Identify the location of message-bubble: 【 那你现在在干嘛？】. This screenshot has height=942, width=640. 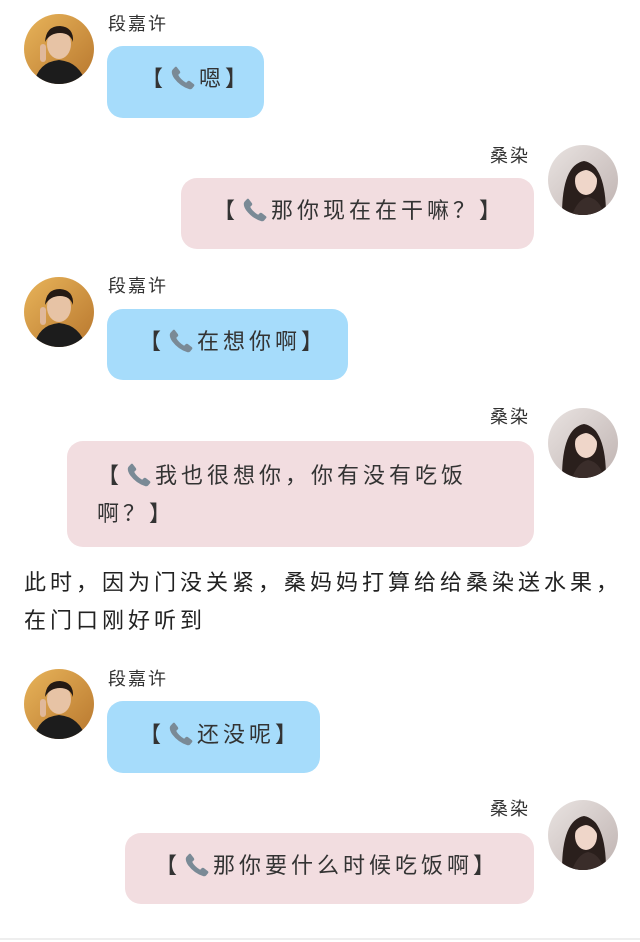
(357, 213).